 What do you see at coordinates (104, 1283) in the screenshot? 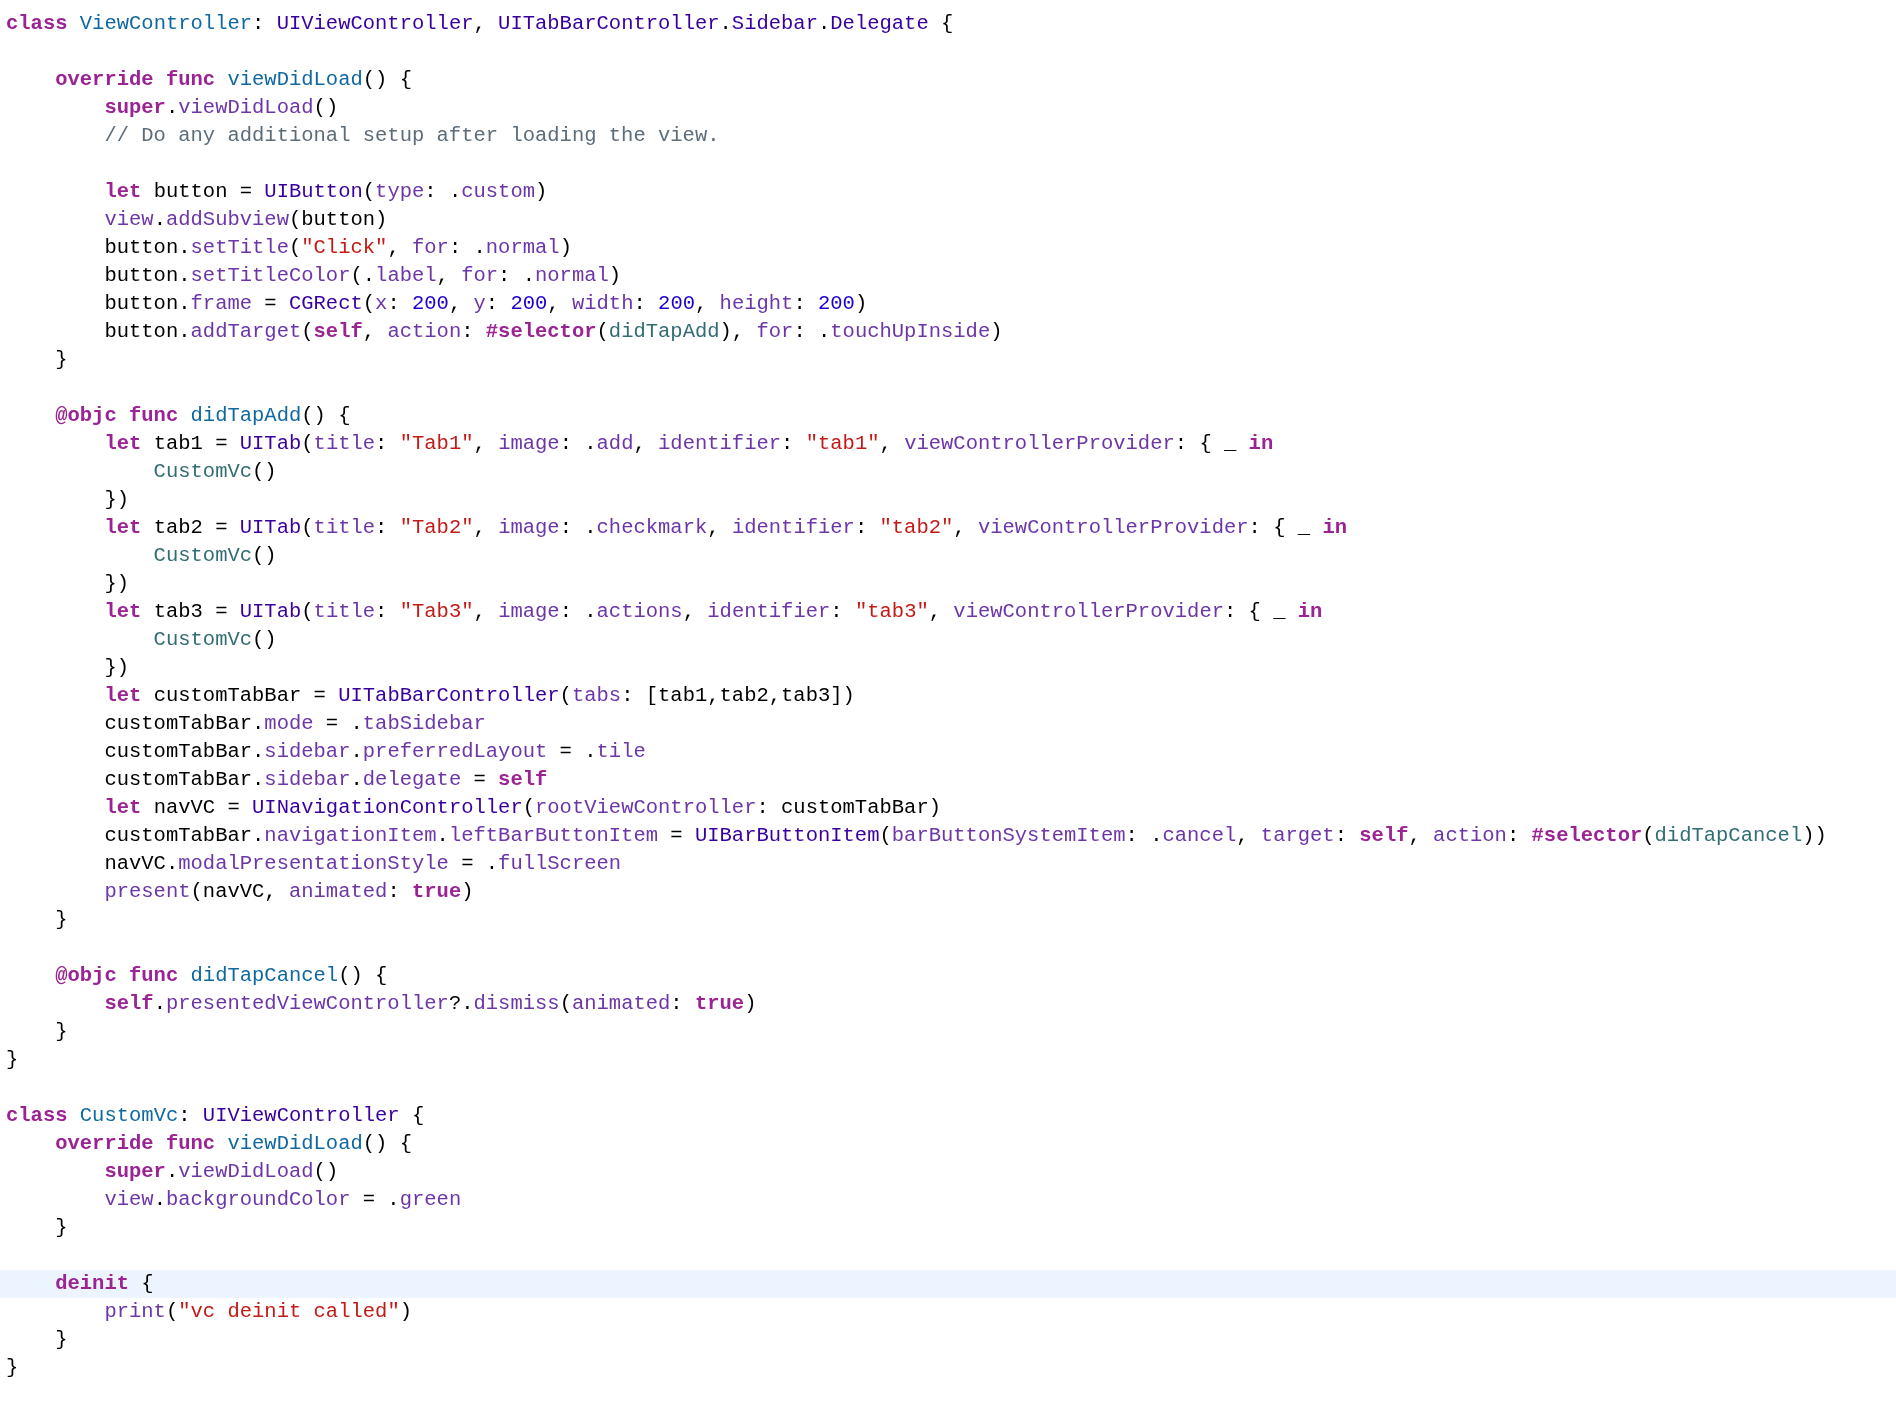
I see `code-line: deinit {` at bounding box center [104, 1283].